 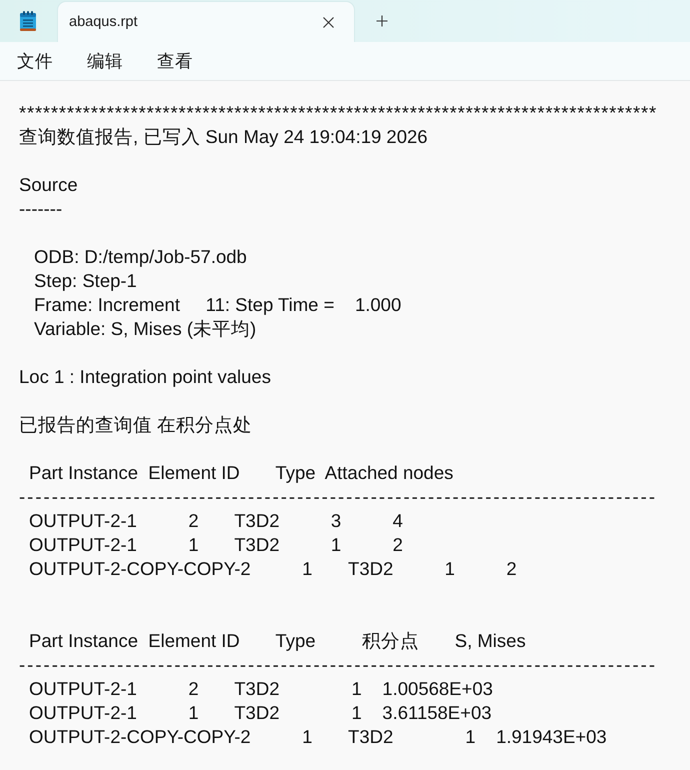 I want to click on text-line: -------, so click(x=40, y=208).